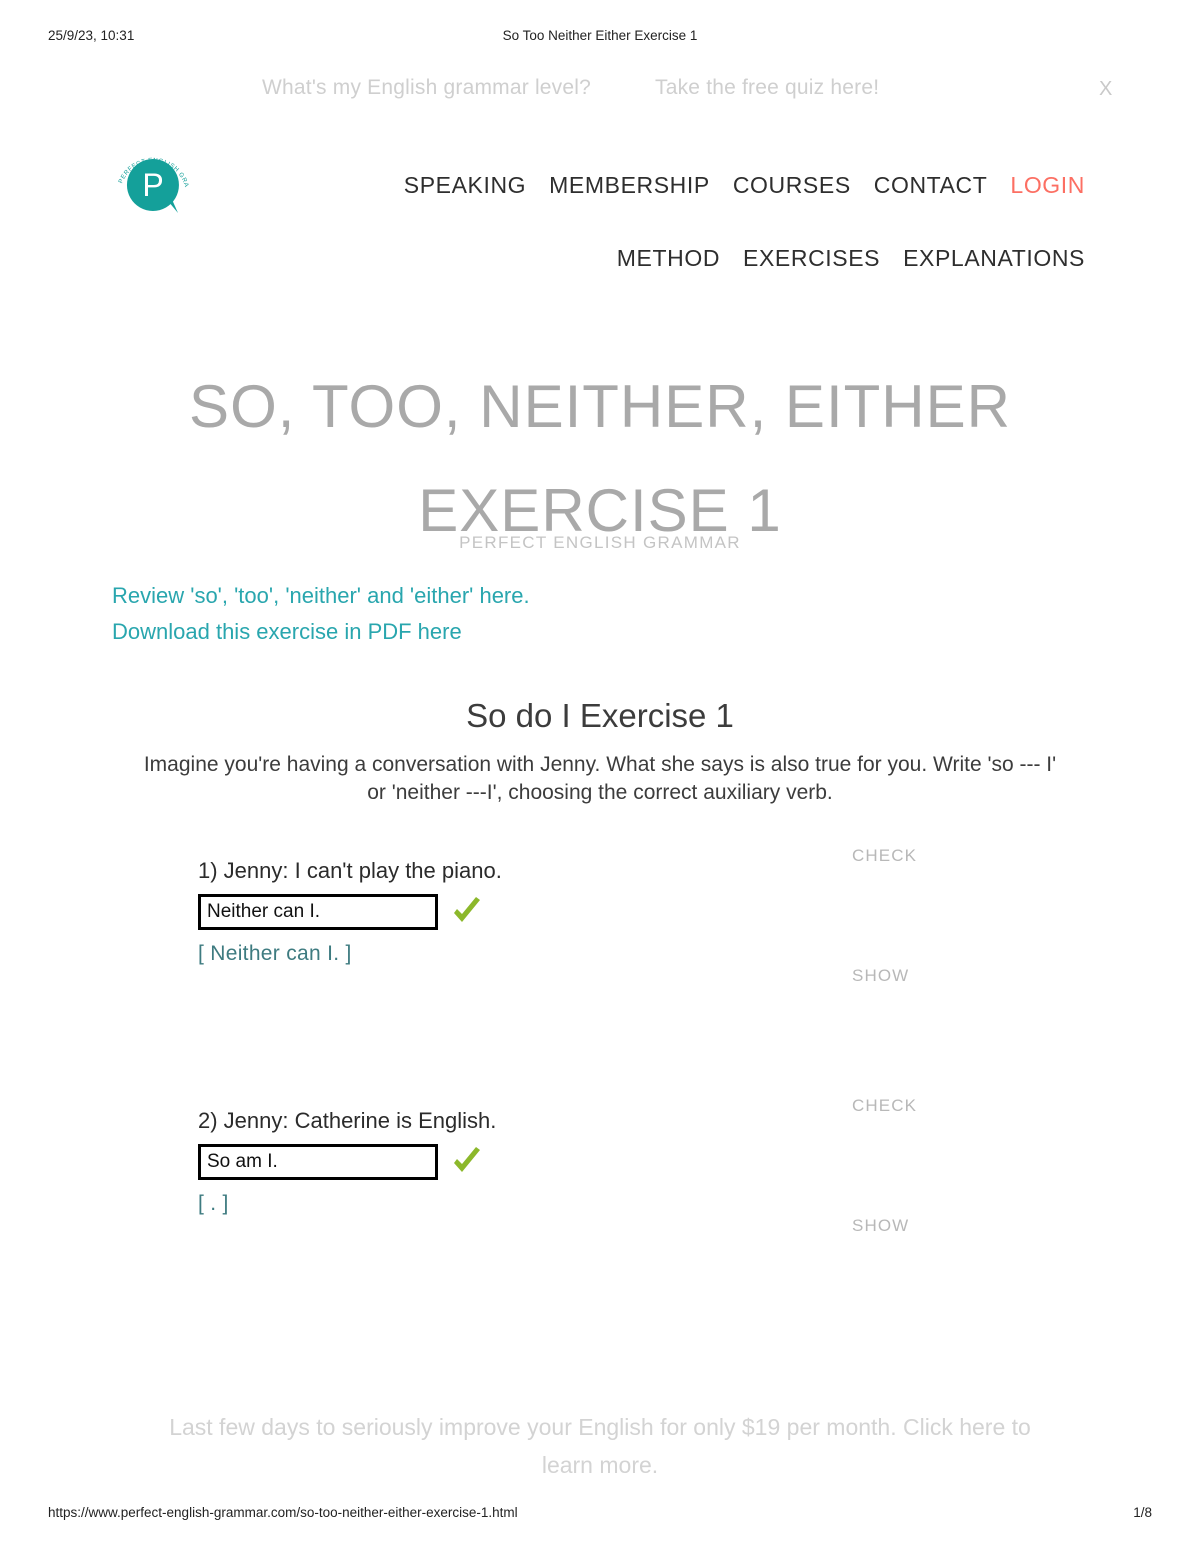 The image size is (1200, 1553). What do you see at coordinates (931, 185) in the screenshot?
I see `nav-item-contact: CONTACT` at bounding box center [931, 185].